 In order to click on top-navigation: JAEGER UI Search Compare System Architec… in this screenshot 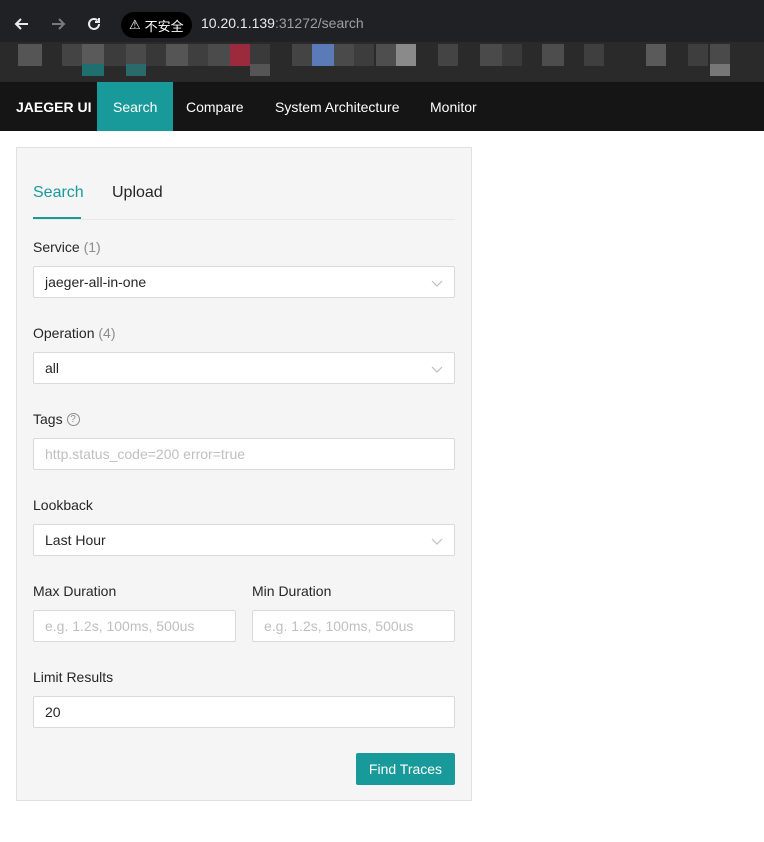, I will do `click(382, 106)`.